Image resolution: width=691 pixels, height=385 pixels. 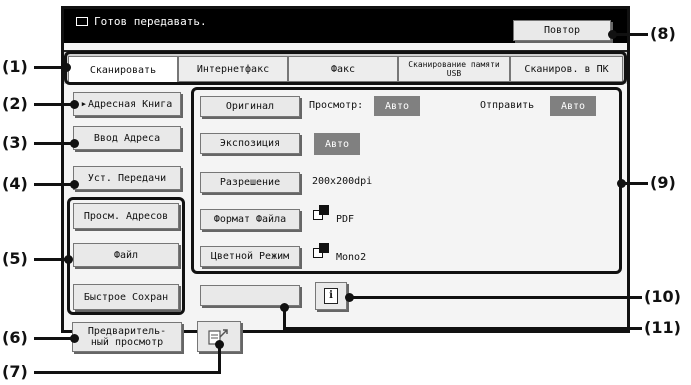 I want to click on address-book-label: Адресная Книга, so click(x=130, y=104).